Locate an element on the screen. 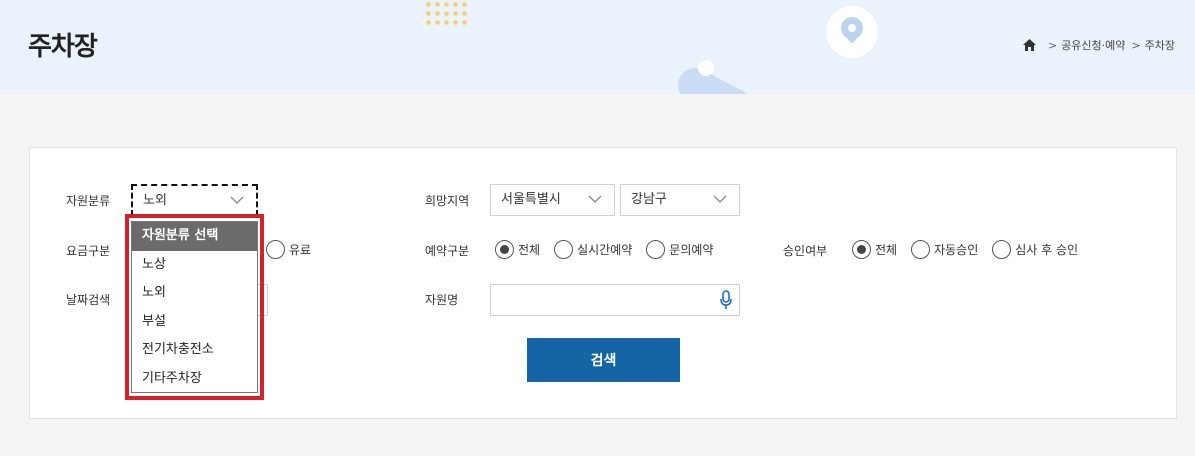 This screenshot has height=456, width=1195. decorative-shape is located at coordinates (729, 77).